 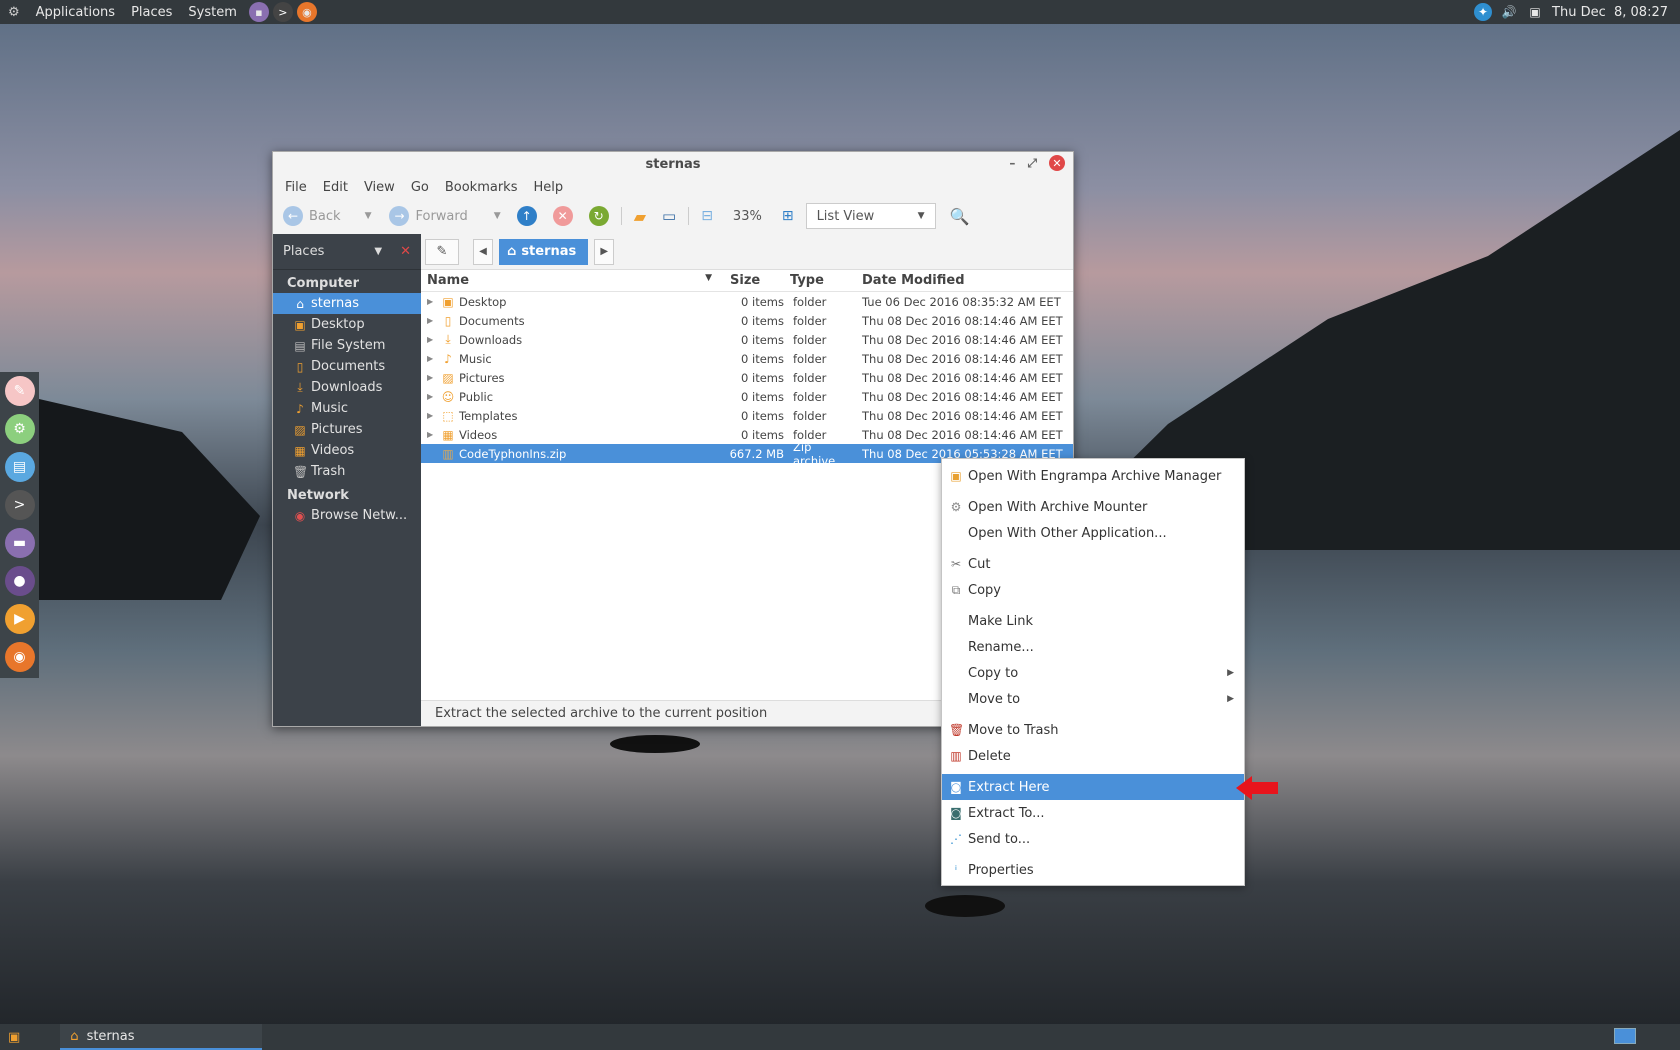 I want to click on menu-bookmarks: Bookmarks, so click(x=481, y=187).